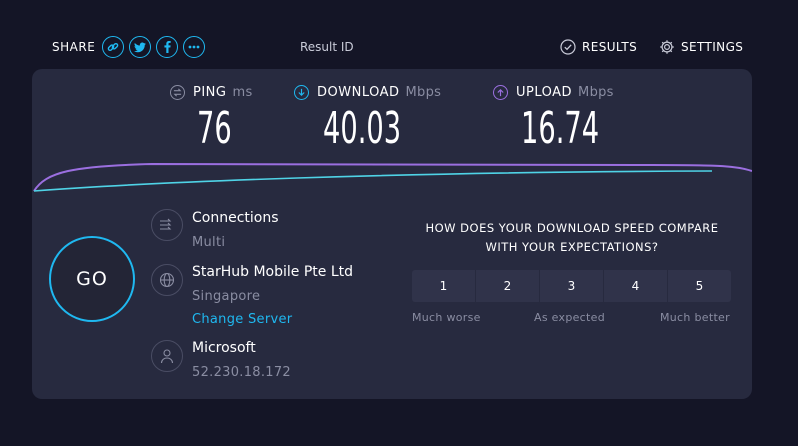 The height and width of the screenshot is (446, 798). What do you see at coordinates (560, 128) in the screenshot?
I see `upload-value: 16.74` at bounding box center [560, 128].